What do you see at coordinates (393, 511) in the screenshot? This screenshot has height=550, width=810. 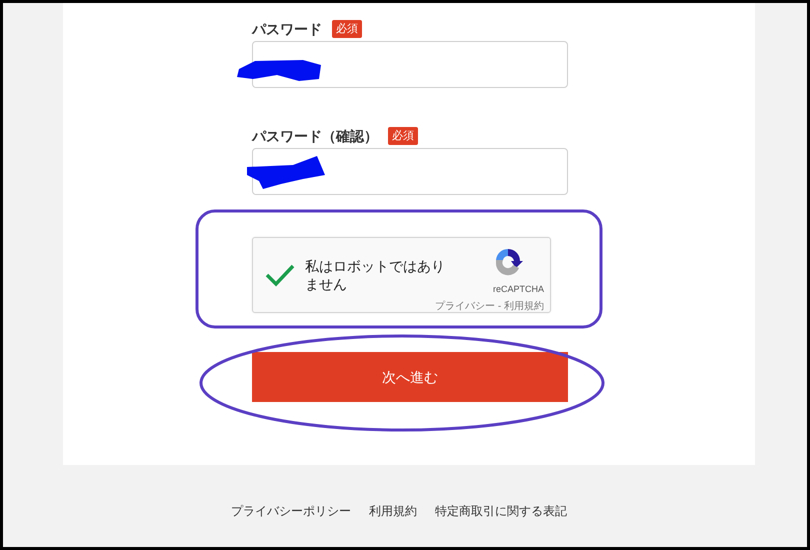 I see `footer-link: 利用規約` at bounding box center [393, 511].